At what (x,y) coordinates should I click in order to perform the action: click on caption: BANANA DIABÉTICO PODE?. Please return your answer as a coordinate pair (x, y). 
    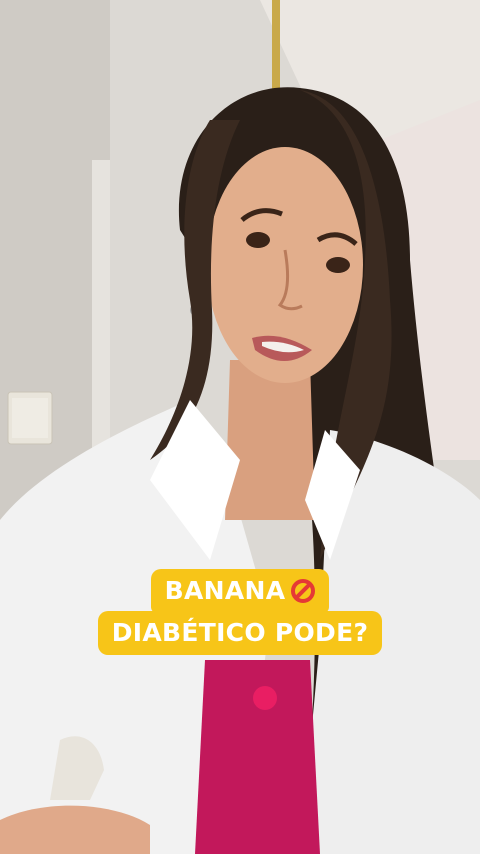
    Looking at the image, I should click on (240, 612).